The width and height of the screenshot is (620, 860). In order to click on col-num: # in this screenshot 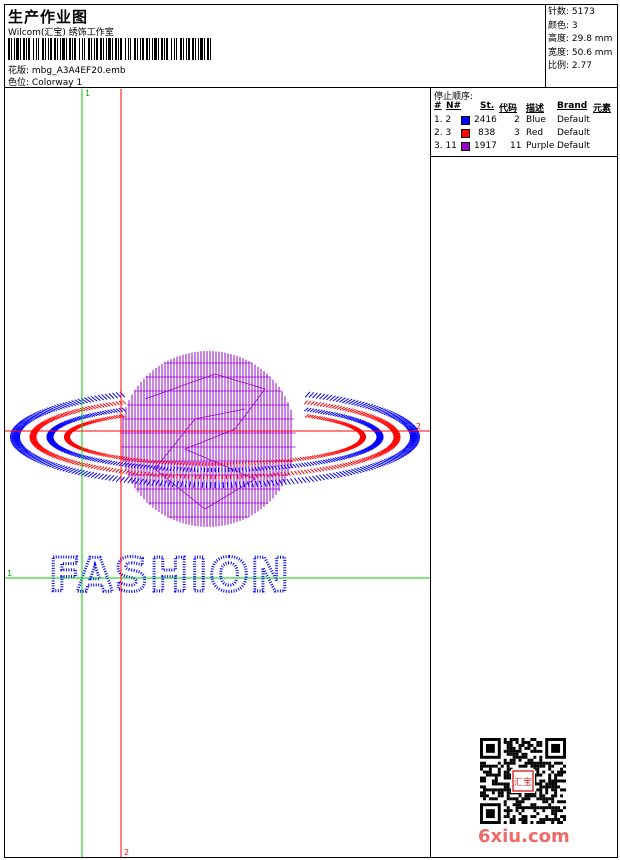, I will do `click(438, 106)`.